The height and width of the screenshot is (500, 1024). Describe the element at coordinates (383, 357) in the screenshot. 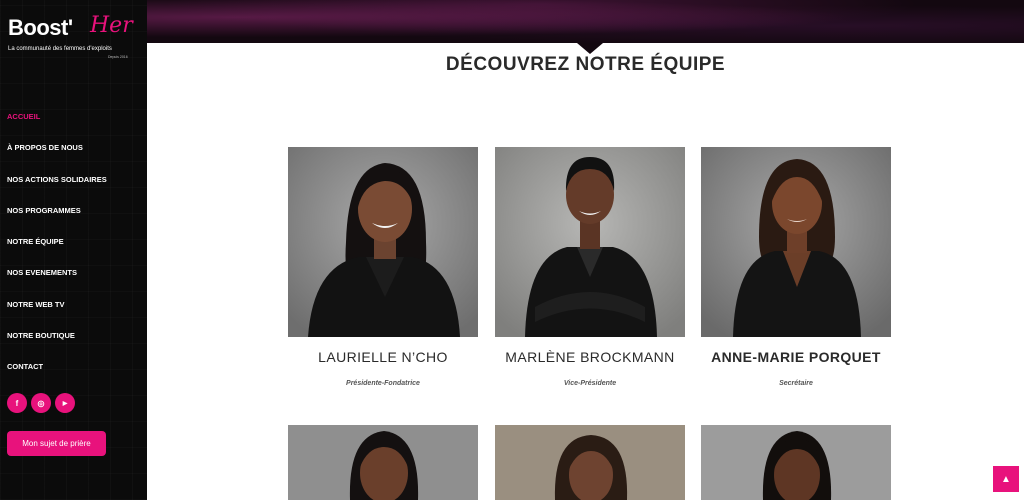

I see `team-member-name: LAURIELLE N’CHO` at that location.